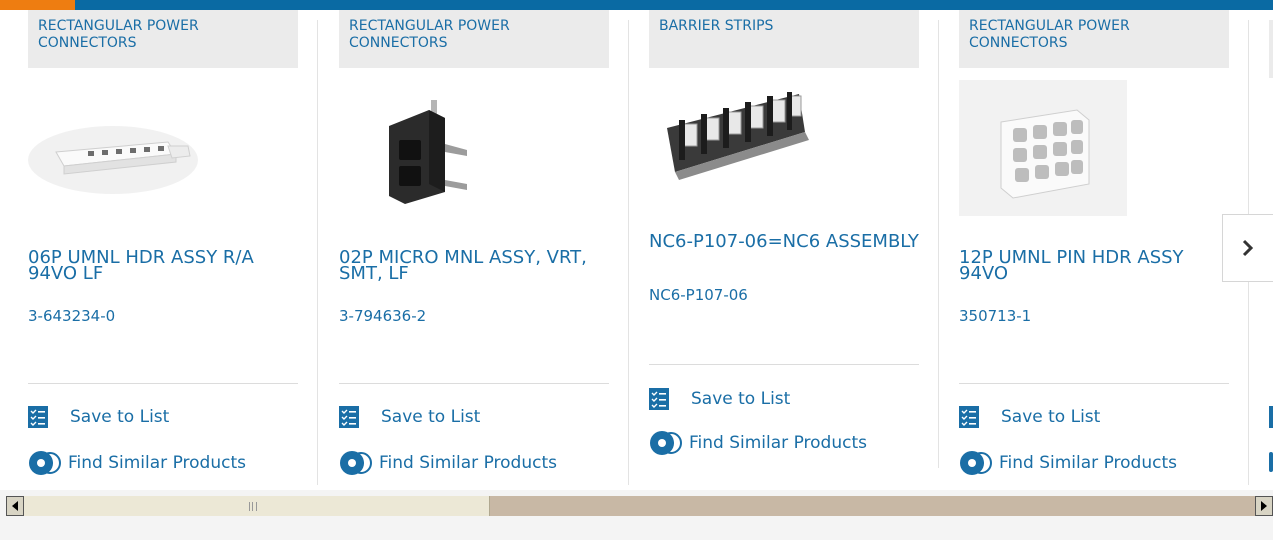 This screenshot has width=1273, height=540. Describe the element at coordinates (253, 506) in the screenshot. I see `scroll-grip-icon` at that location.